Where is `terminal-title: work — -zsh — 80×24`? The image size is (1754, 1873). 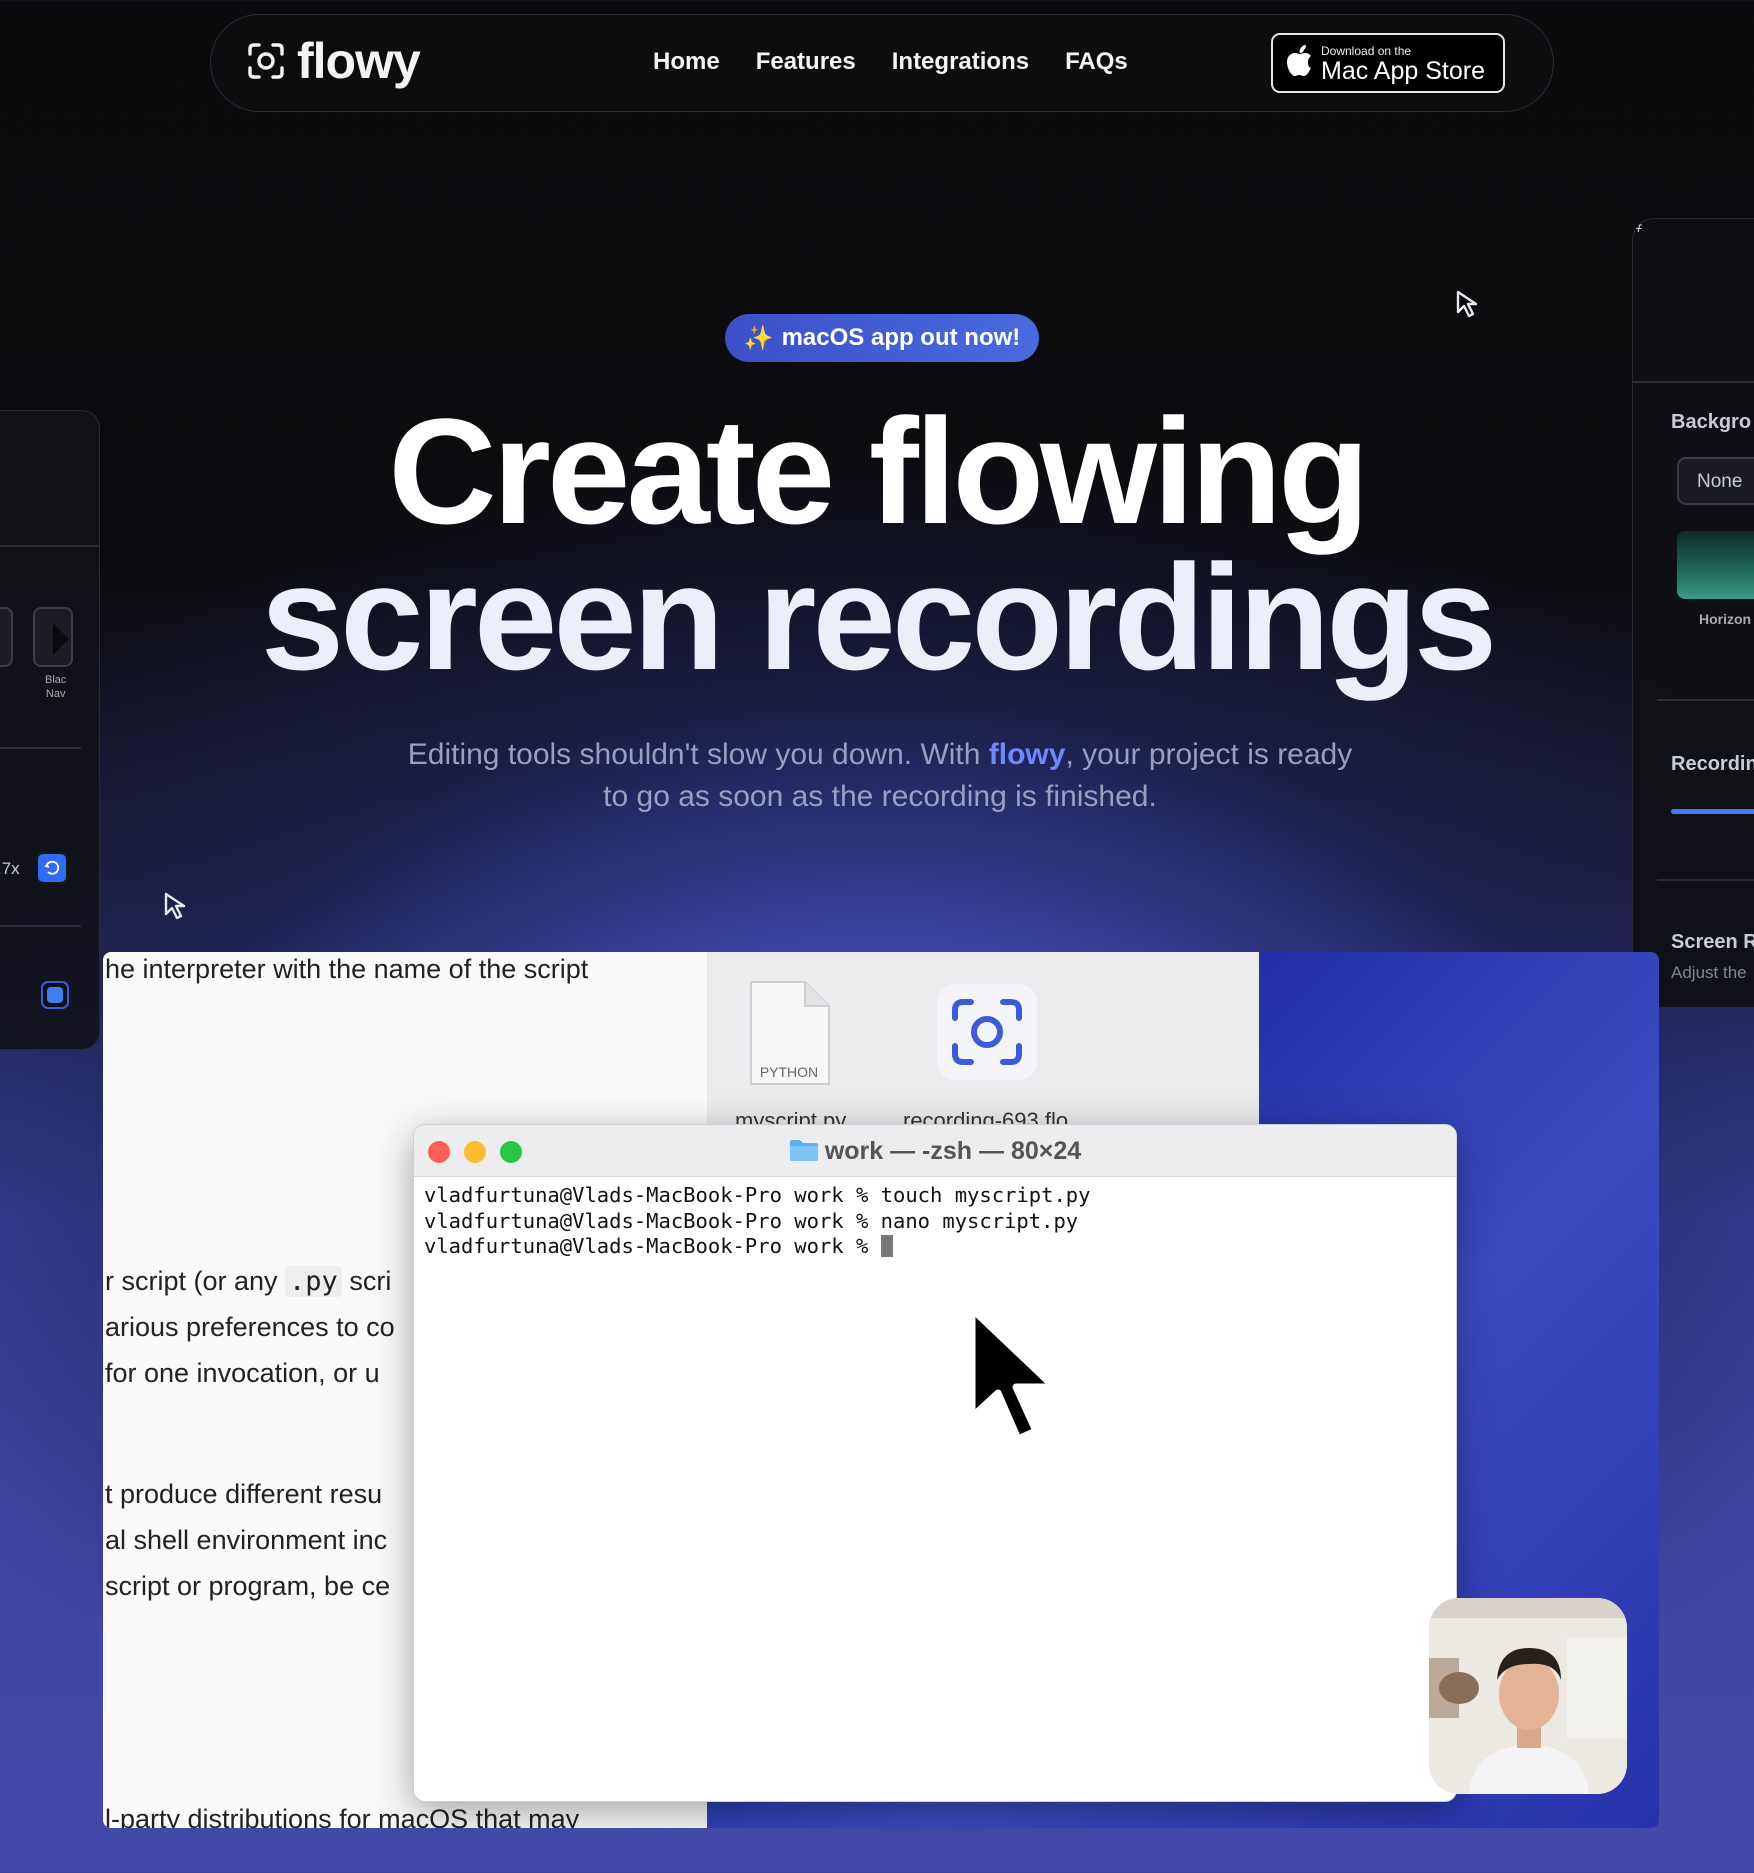
terminal-title: work — -zsh — 80×24 is located at coordinates (935, 1153).